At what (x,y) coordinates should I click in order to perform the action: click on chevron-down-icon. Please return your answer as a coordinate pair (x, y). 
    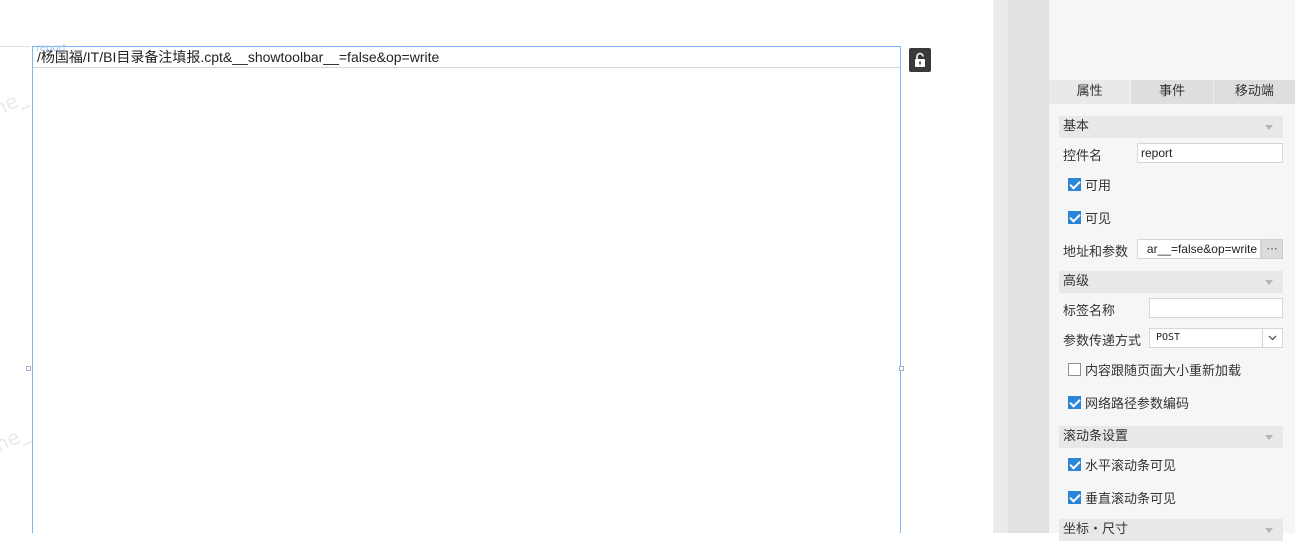
    Looking at the image, I should click on (1272, 338).